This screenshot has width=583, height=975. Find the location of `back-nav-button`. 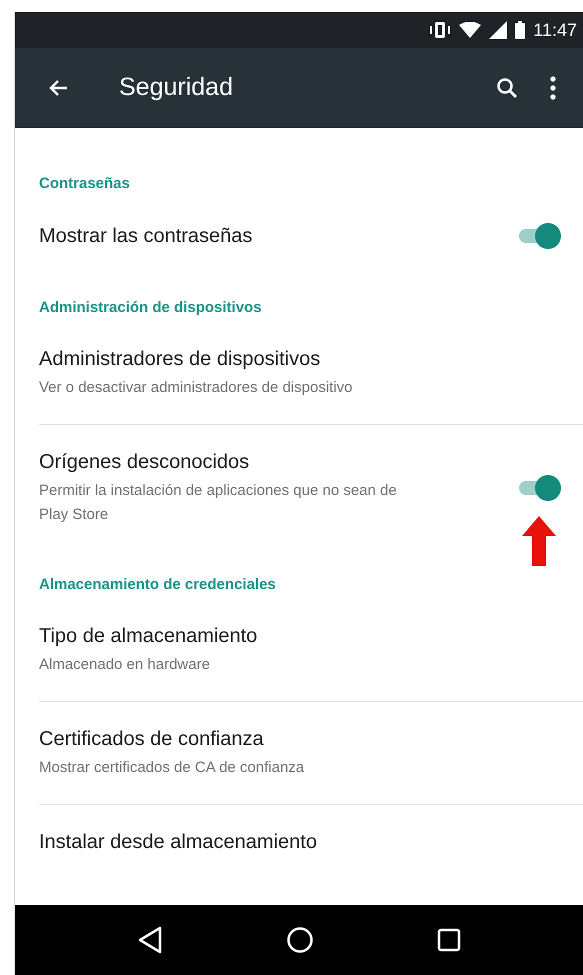

back-nav-button is located at coordinates (149, 940).